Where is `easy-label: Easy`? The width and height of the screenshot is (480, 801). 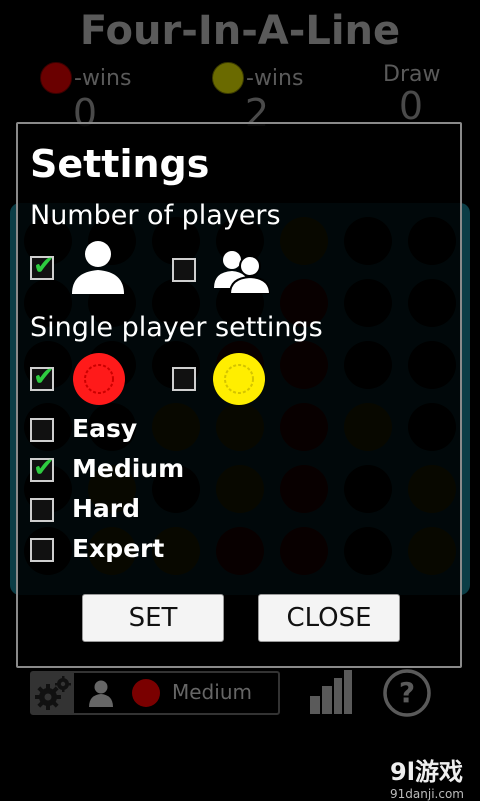 easy-label: Easy is located at coordinates (105, 428).